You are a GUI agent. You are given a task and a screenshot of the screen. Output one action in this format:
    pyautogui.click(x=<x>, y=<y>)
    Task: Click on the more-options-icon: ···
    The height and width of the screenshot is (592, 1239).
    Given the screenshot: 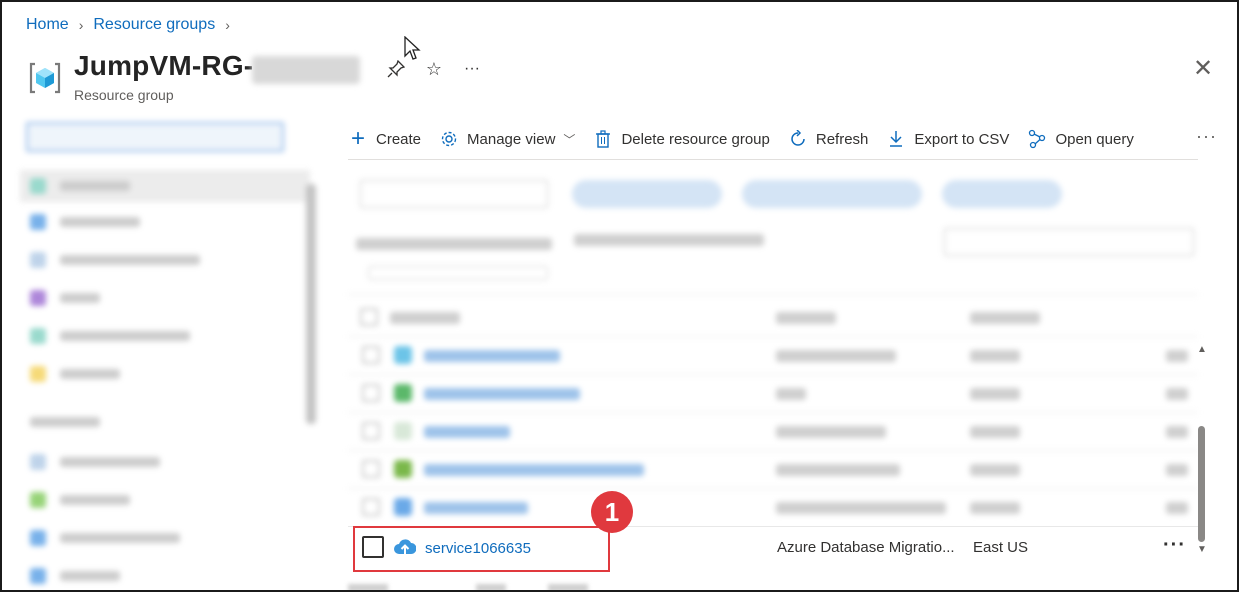 What is the action you would take?
    pyautogui.click(x=472, y=69)
    